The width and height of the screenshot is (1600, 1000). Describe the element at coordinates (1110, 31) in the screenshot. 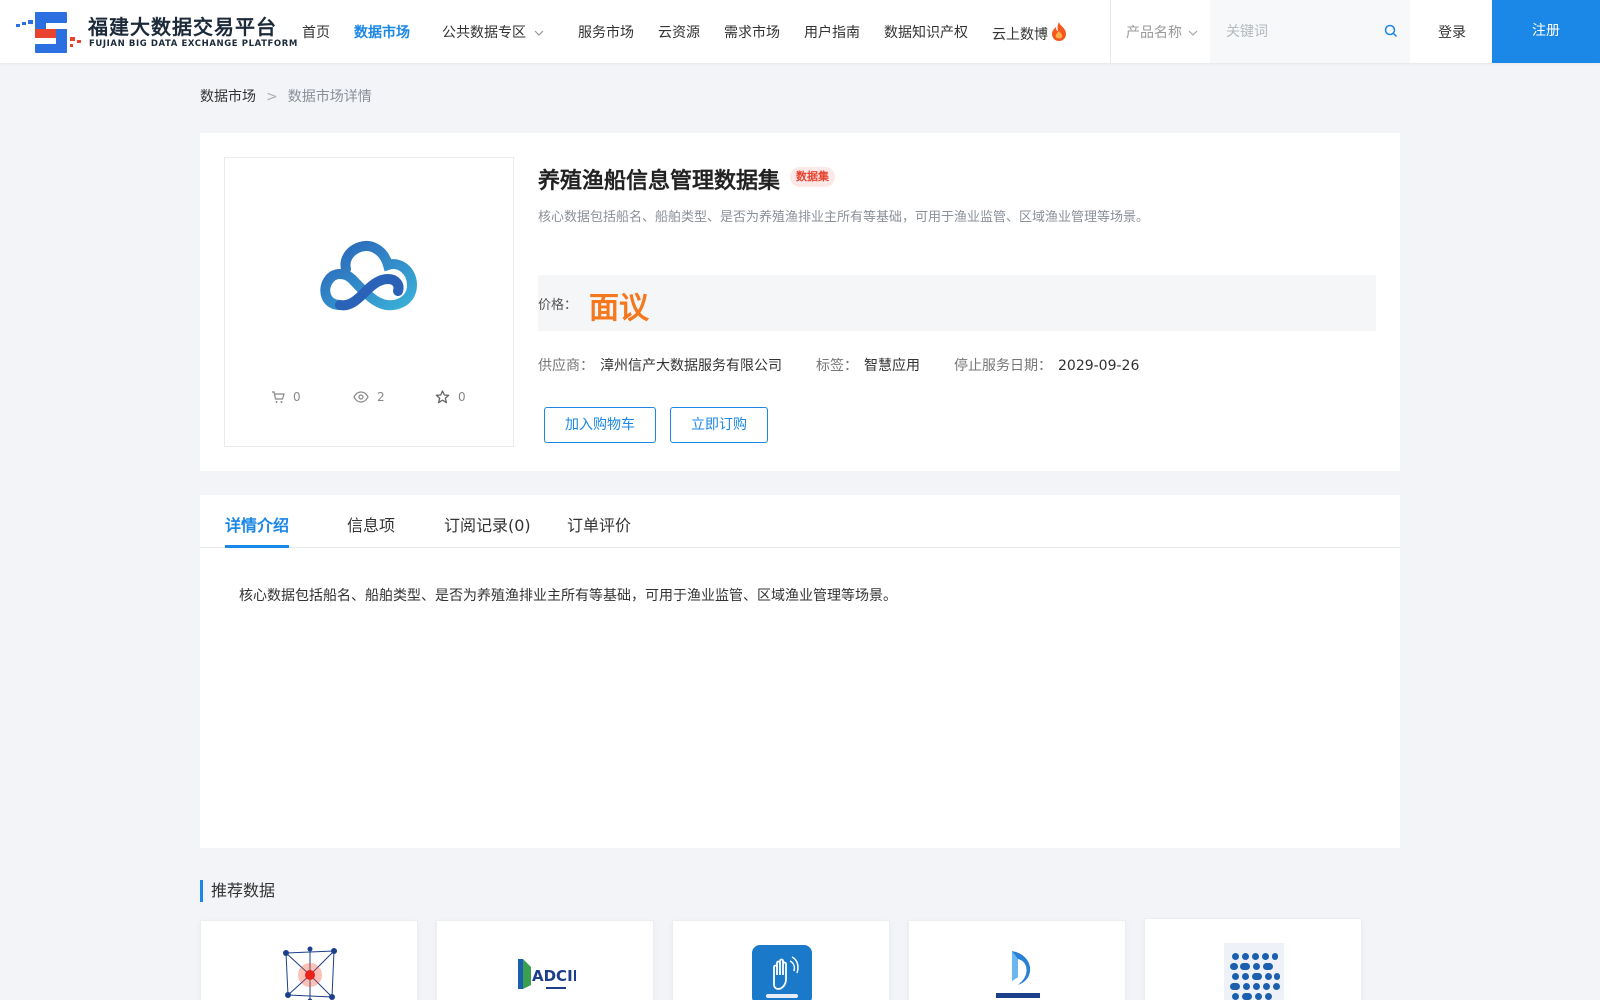

I see `header-divider` at that location.